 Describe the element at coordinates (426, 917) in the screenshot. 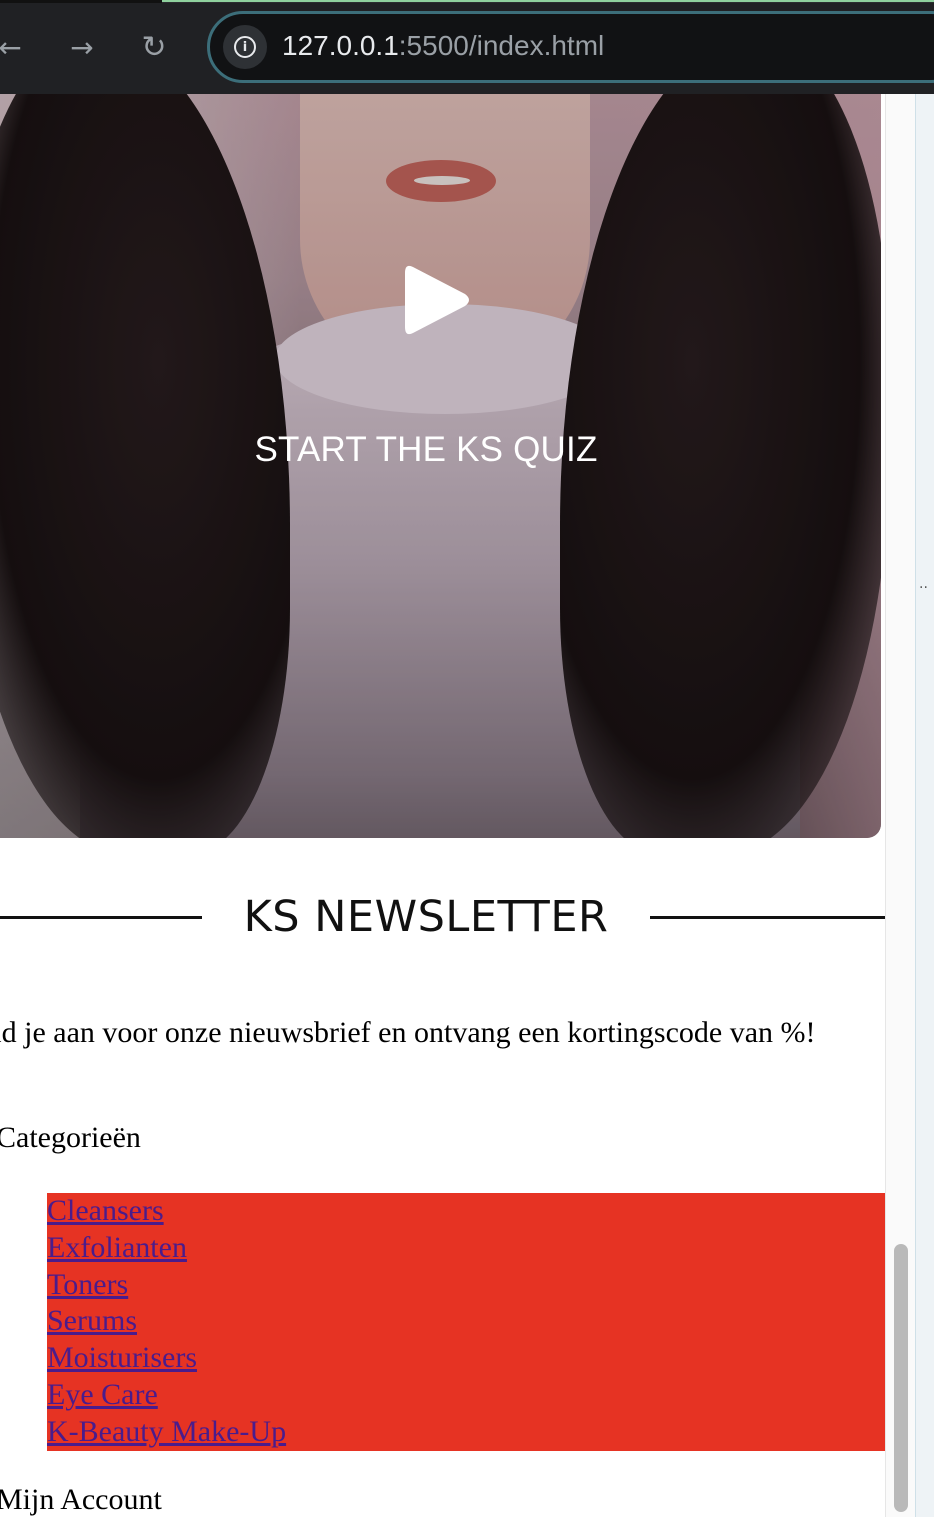

I see `newsletter-title: KS NEWSLETTER` at that location.